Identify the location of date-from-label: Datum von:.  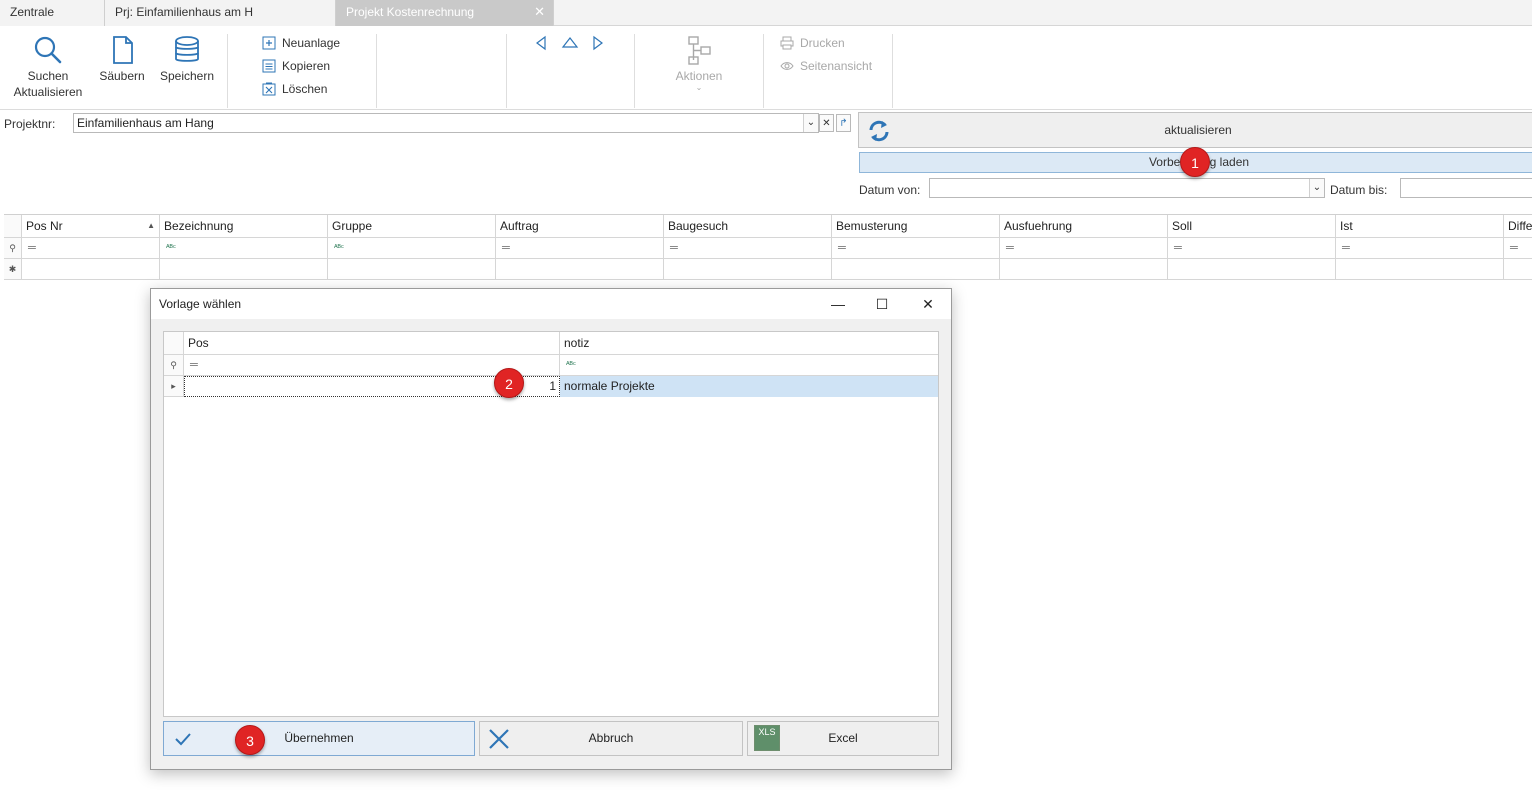
(890, 190).